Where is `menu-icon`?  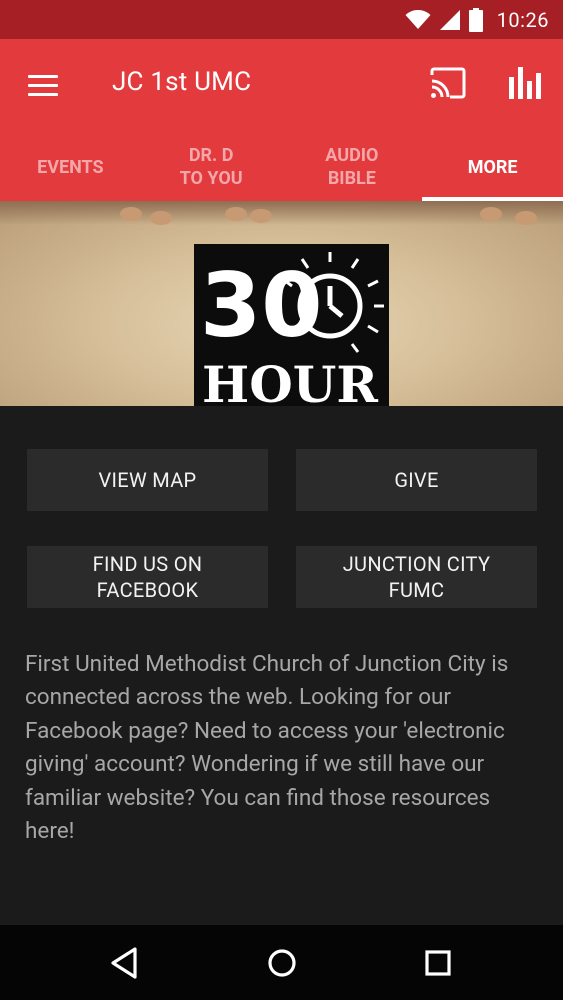 menu-icon is located at coordinates (43, 85).